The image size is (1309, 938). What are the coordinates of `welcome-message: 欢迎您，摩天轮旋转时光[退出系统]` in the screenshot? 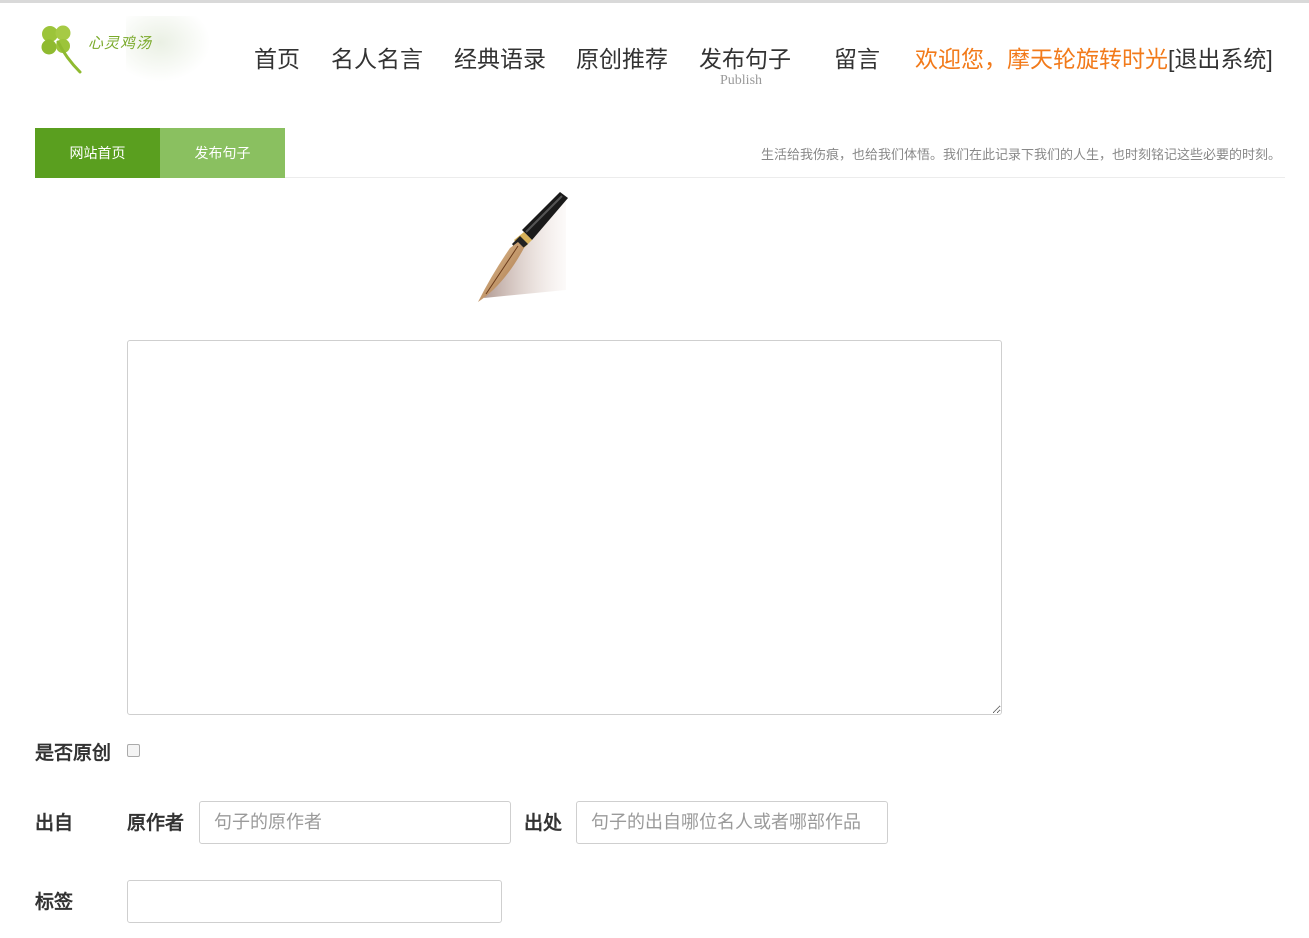 It's located at (1094, 57).